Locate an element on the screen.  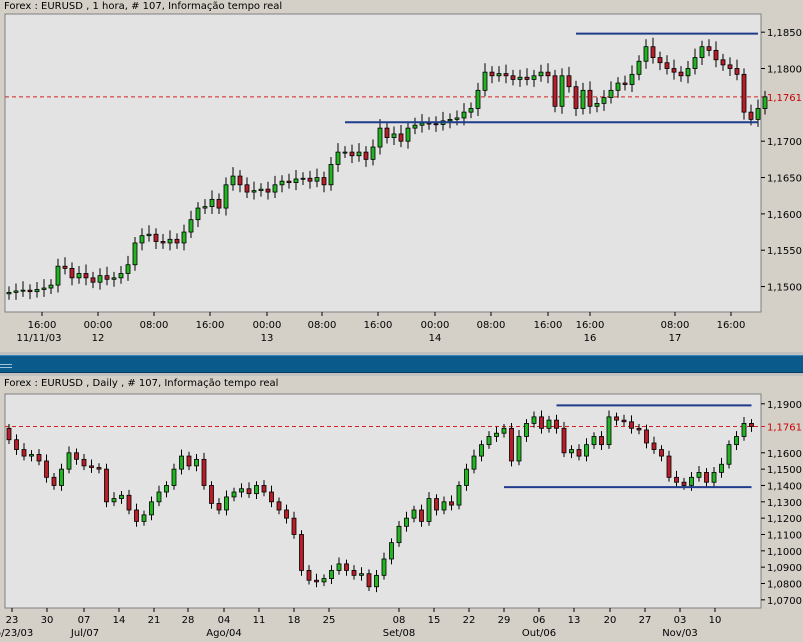
x-date-label: 13 is located at coordinates (267, 338).